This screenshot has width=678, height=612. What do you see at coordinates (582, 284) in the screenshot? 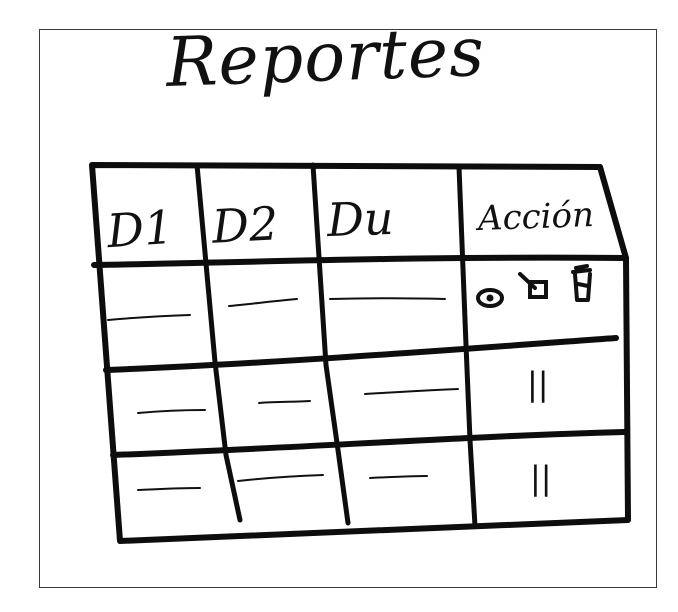
I see `delete-icon` at bounding box center [582, 284].